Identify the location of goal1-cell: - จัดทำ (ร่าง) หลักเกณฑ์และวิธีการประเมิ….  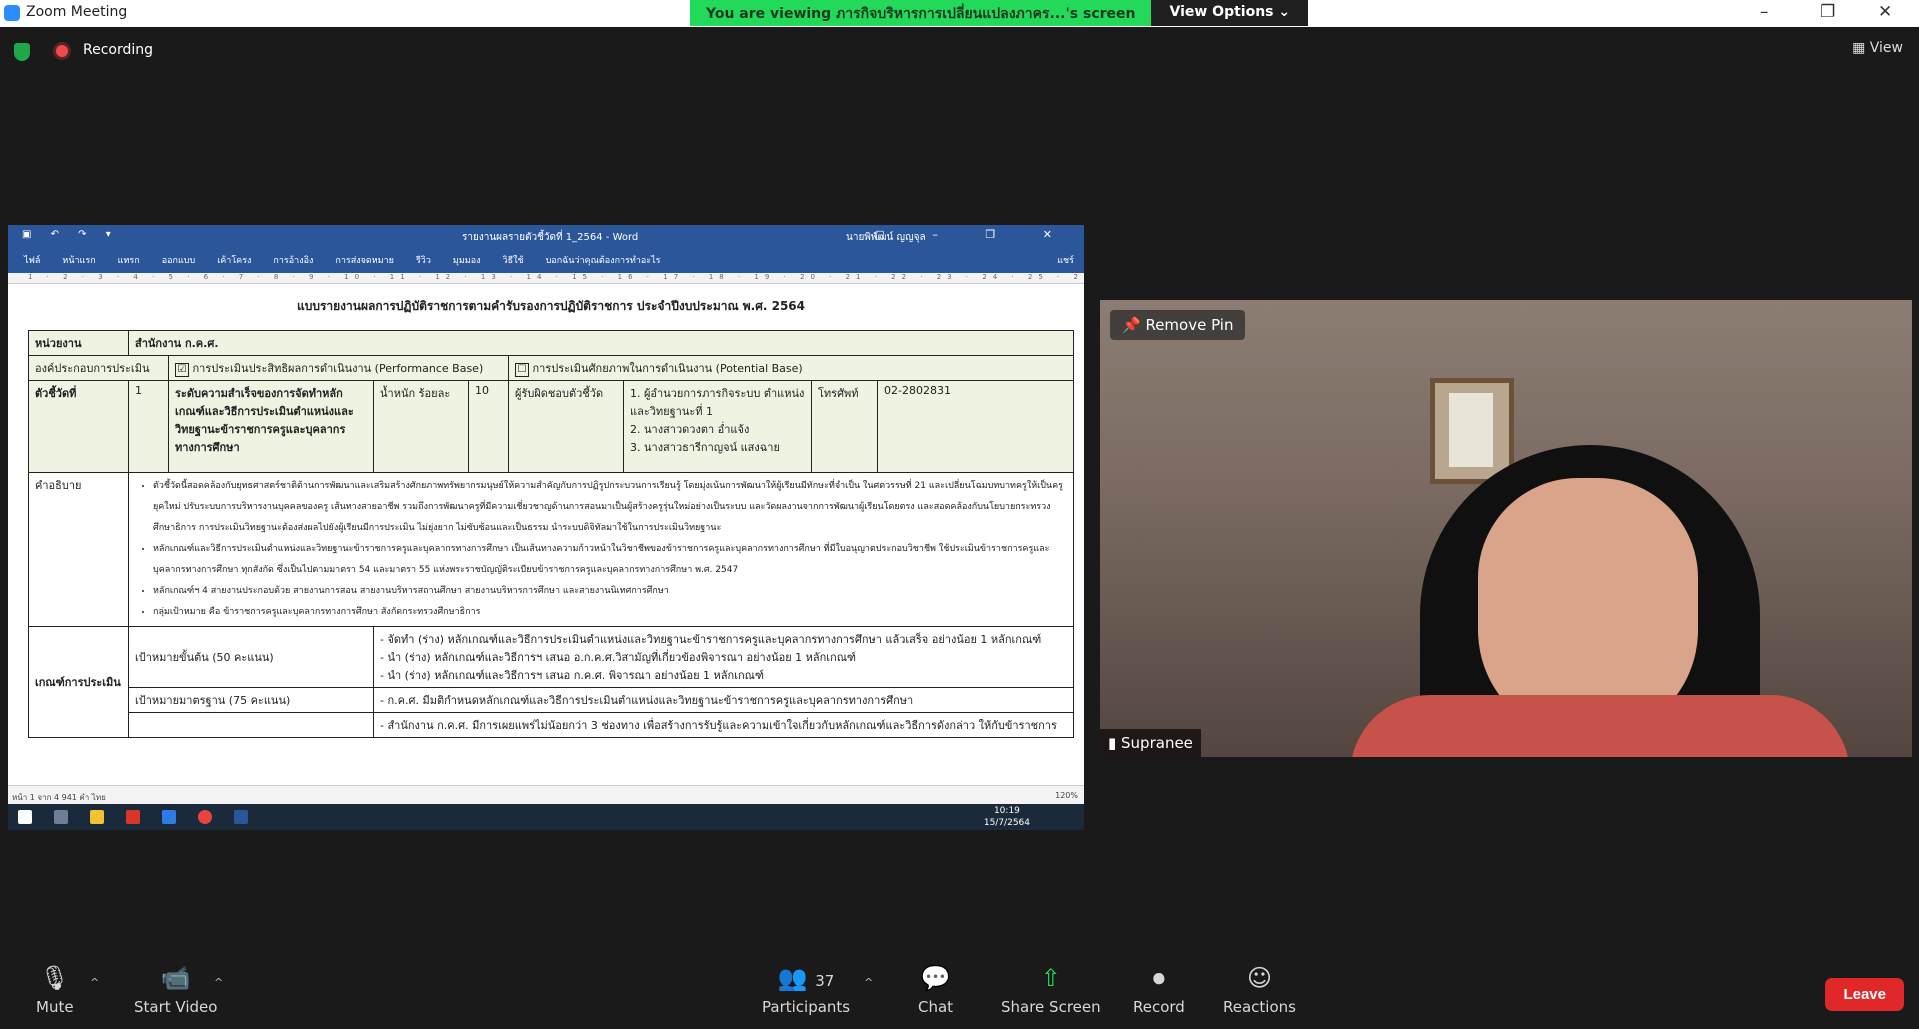
(723, 657).